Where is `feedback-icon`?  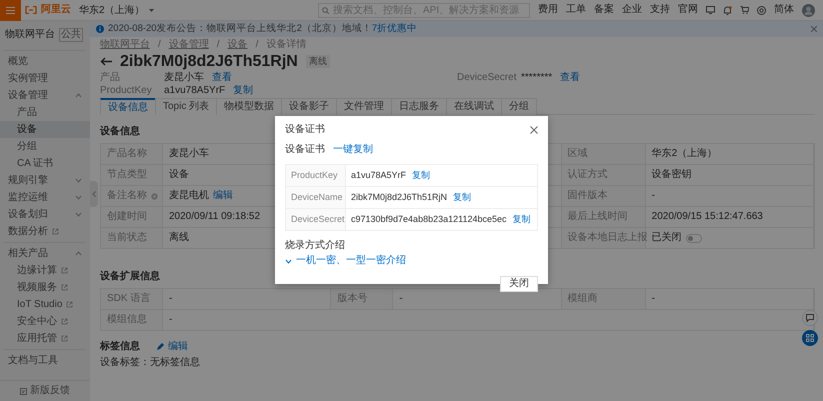 feedback-icon is located at coordinates (23, 391).